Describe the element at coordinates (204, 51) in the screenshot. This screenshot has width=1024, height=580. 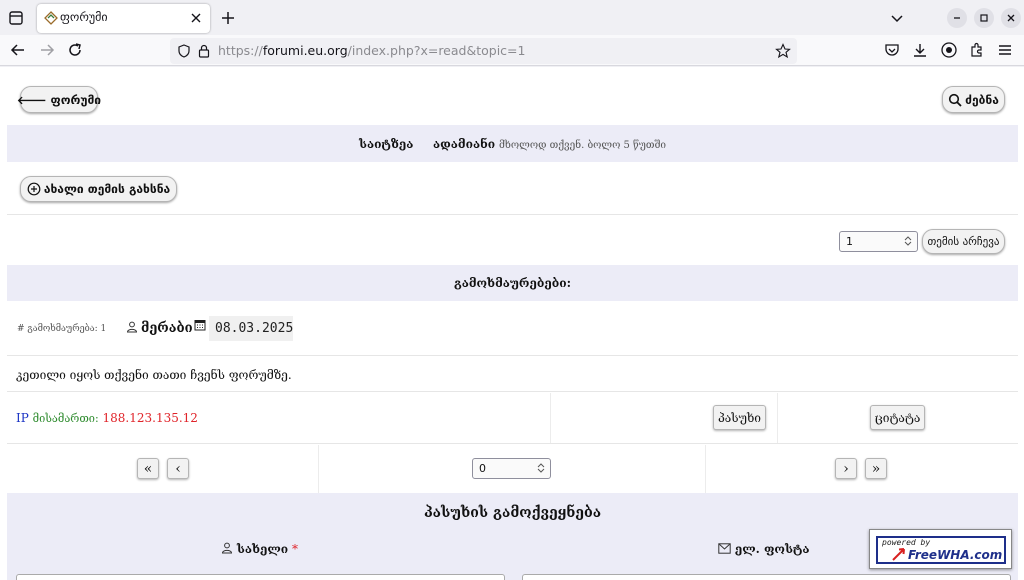
I see `lock-icon` at that location.